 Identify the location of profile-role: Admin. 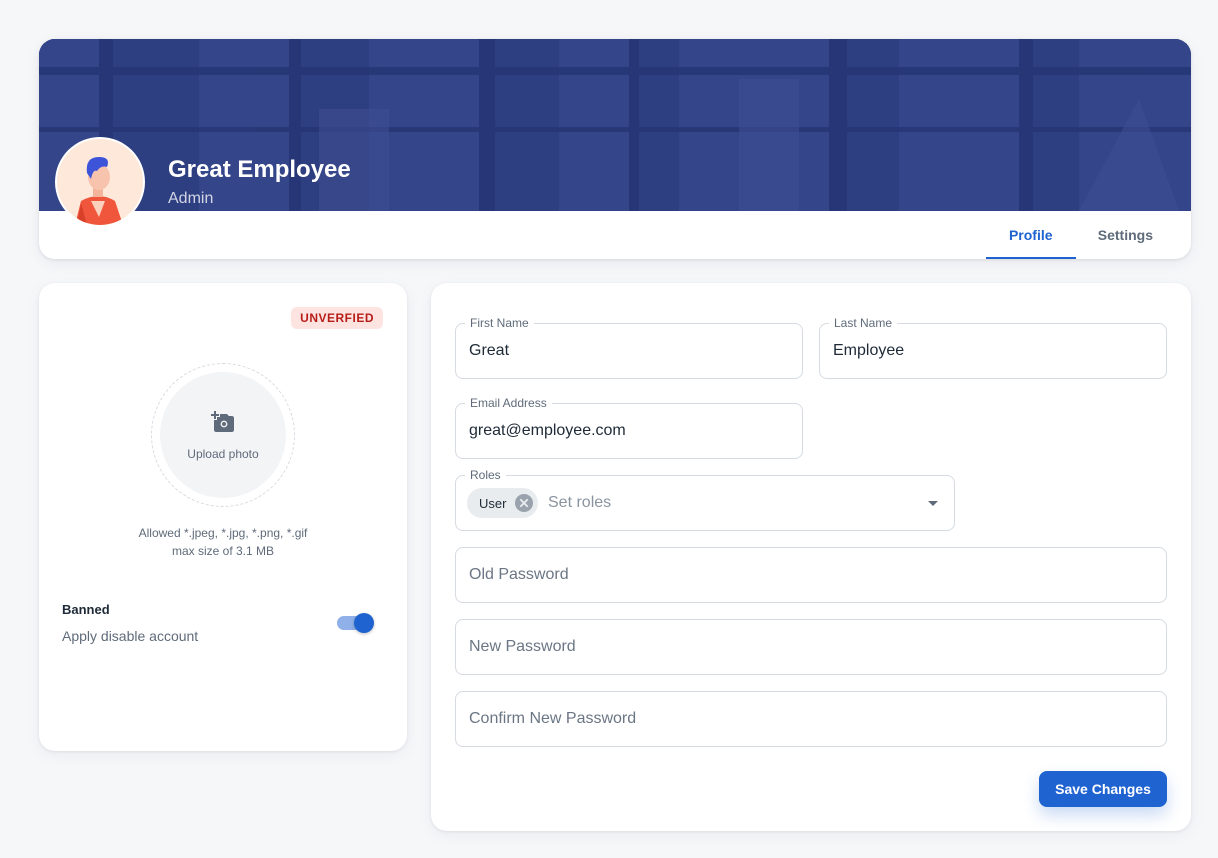
(191, 198).